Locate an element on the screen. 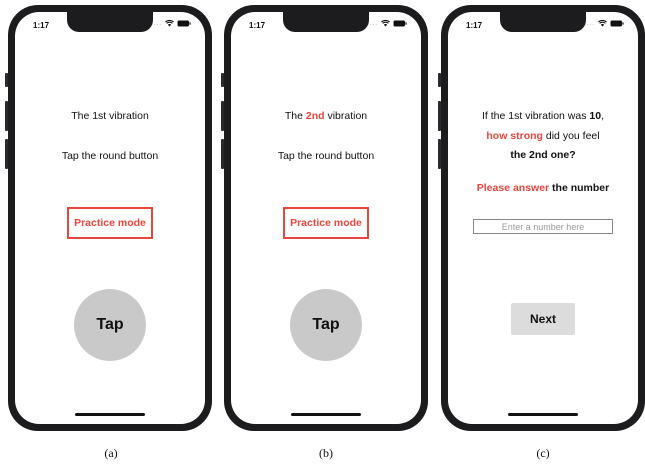 The height and width of the screenshot is (466, 645). question-line-3: the 2nd one? is located at coordinates (543, 155).